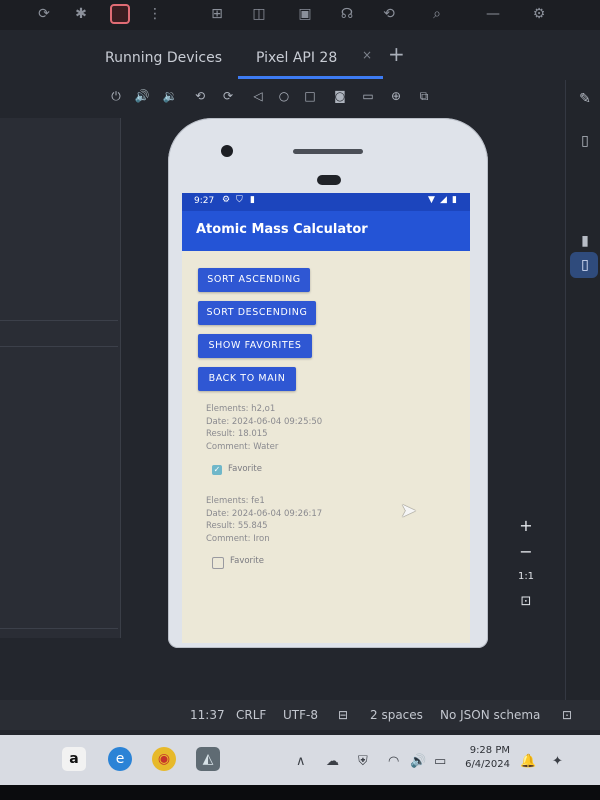 This screenshot has height=800, width=600. What do you see at coordinates (217, 14) in the screenshot?
I see `device-manager-icon: ⊞` at bounding box center [217, 14].